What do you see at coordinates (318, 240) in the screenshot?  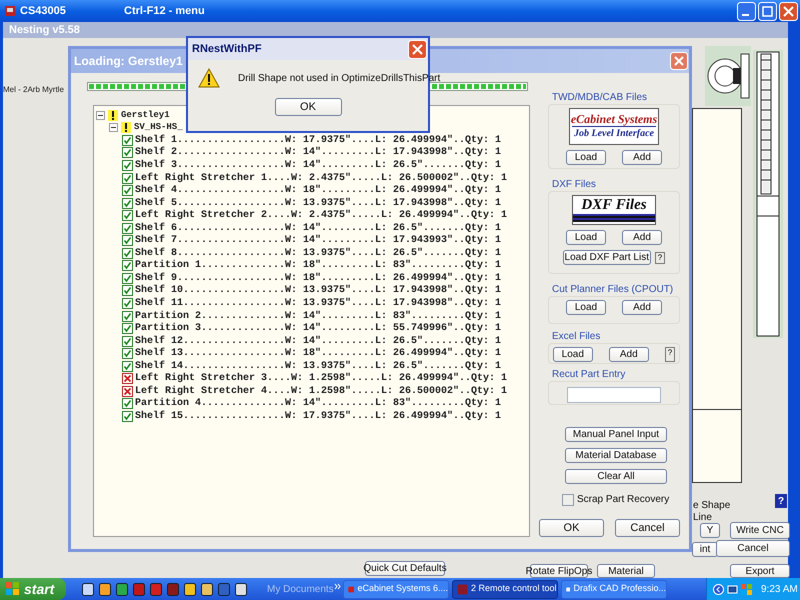 I see `tree-item: Shelf 7..................W: 14".........L: 17.943993"..Qty: 1` at bounding box center [318, 240].